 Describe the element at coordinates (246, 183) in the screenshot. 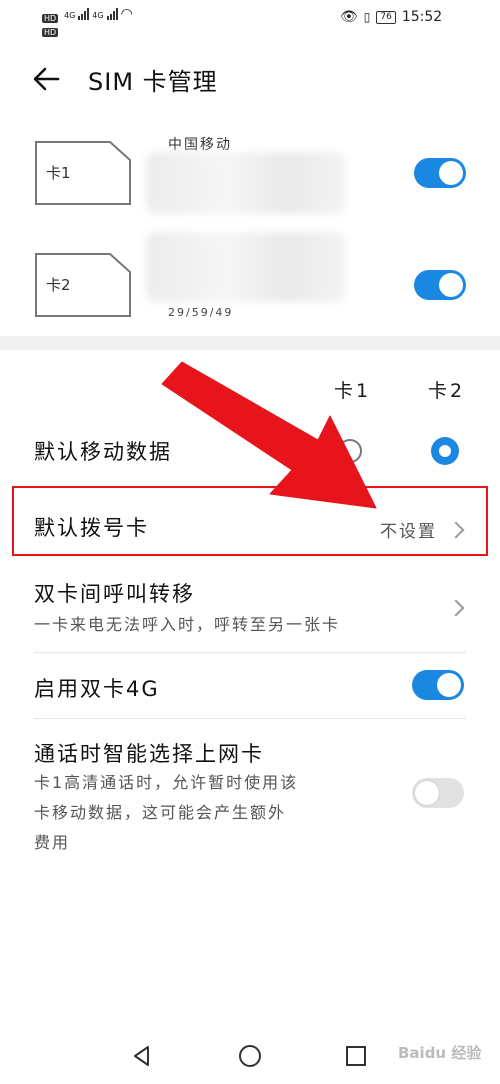

I see `sim1-info-blurred` at that location.